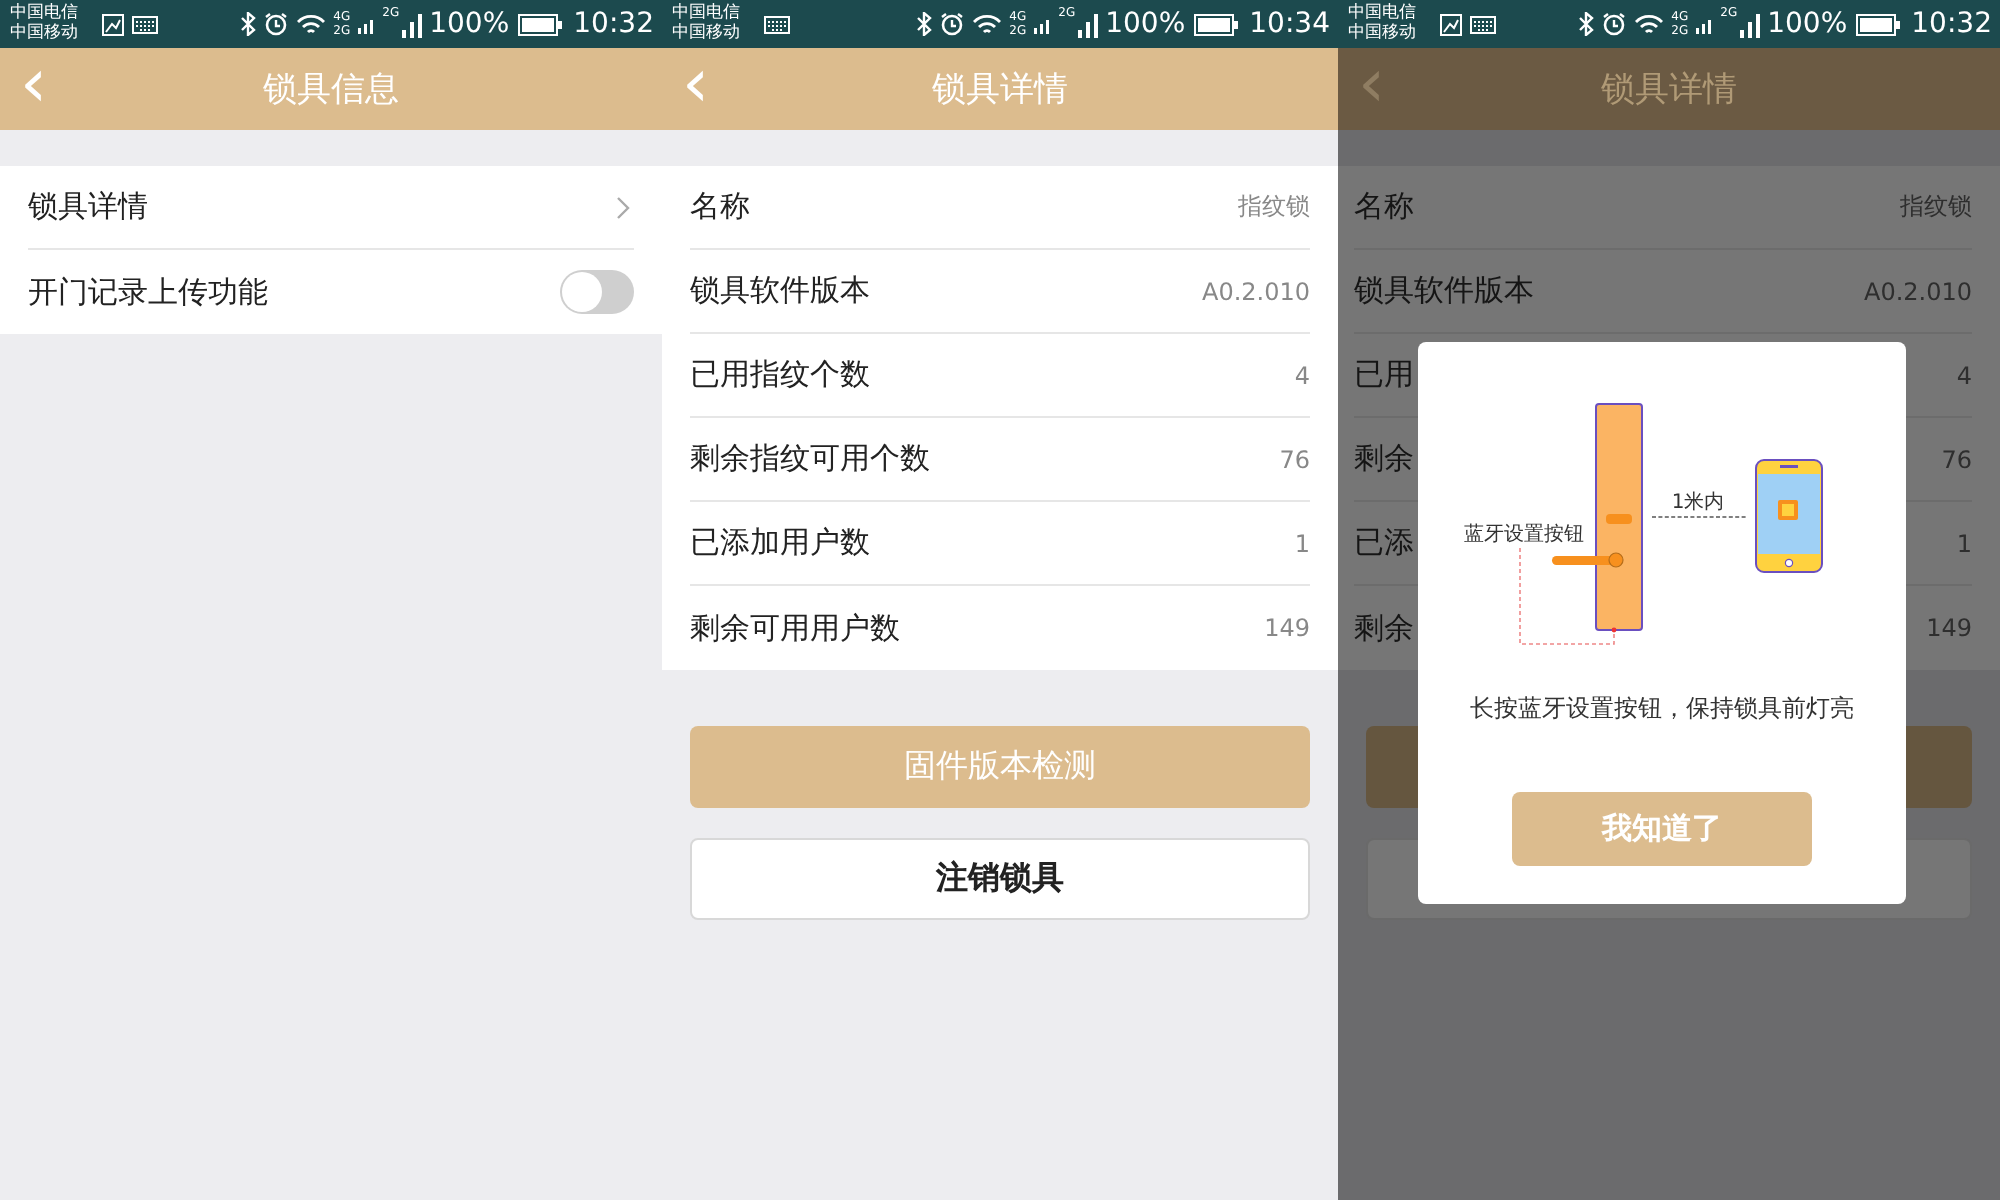  What do you see at coordinates (1699, 517) in the screenshot?
I see `distance-line` at bounding box center [1699, 517].